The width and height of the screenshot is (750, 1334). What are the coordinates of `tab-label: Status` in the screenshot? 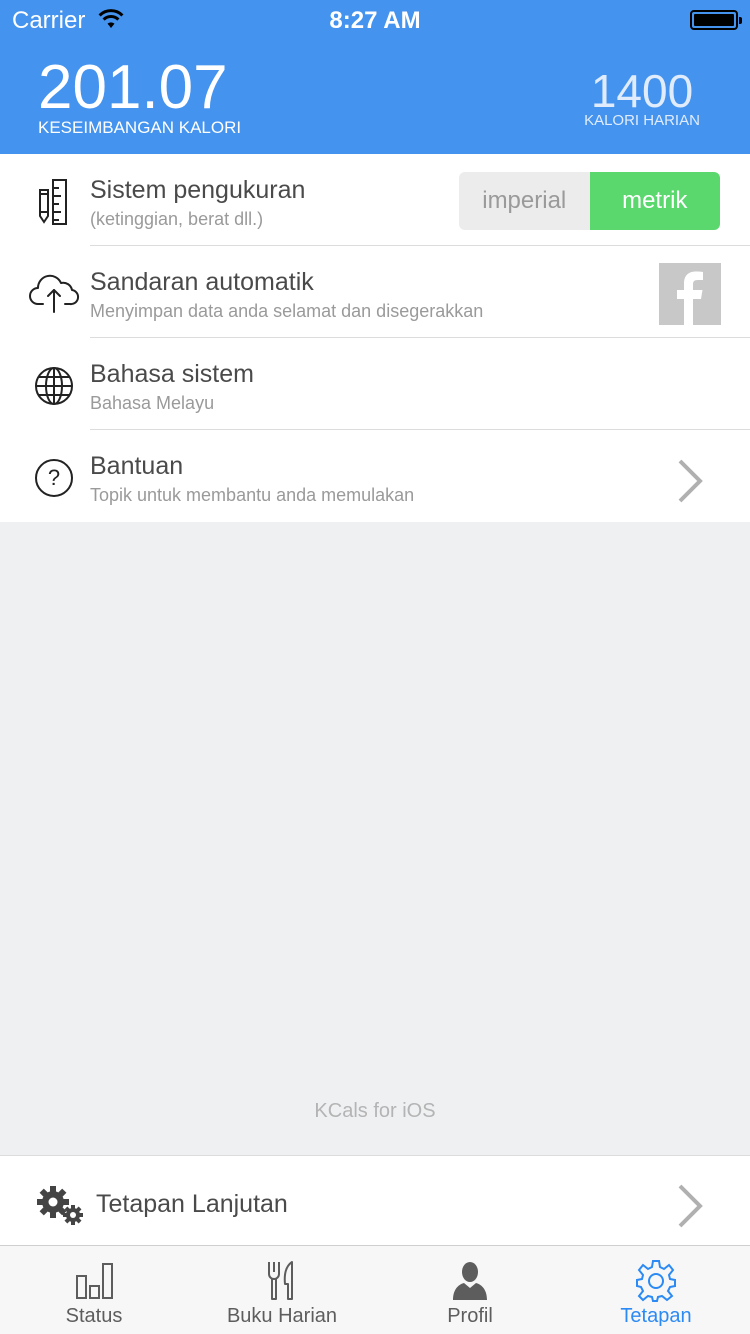 It's located at (94, 1316).